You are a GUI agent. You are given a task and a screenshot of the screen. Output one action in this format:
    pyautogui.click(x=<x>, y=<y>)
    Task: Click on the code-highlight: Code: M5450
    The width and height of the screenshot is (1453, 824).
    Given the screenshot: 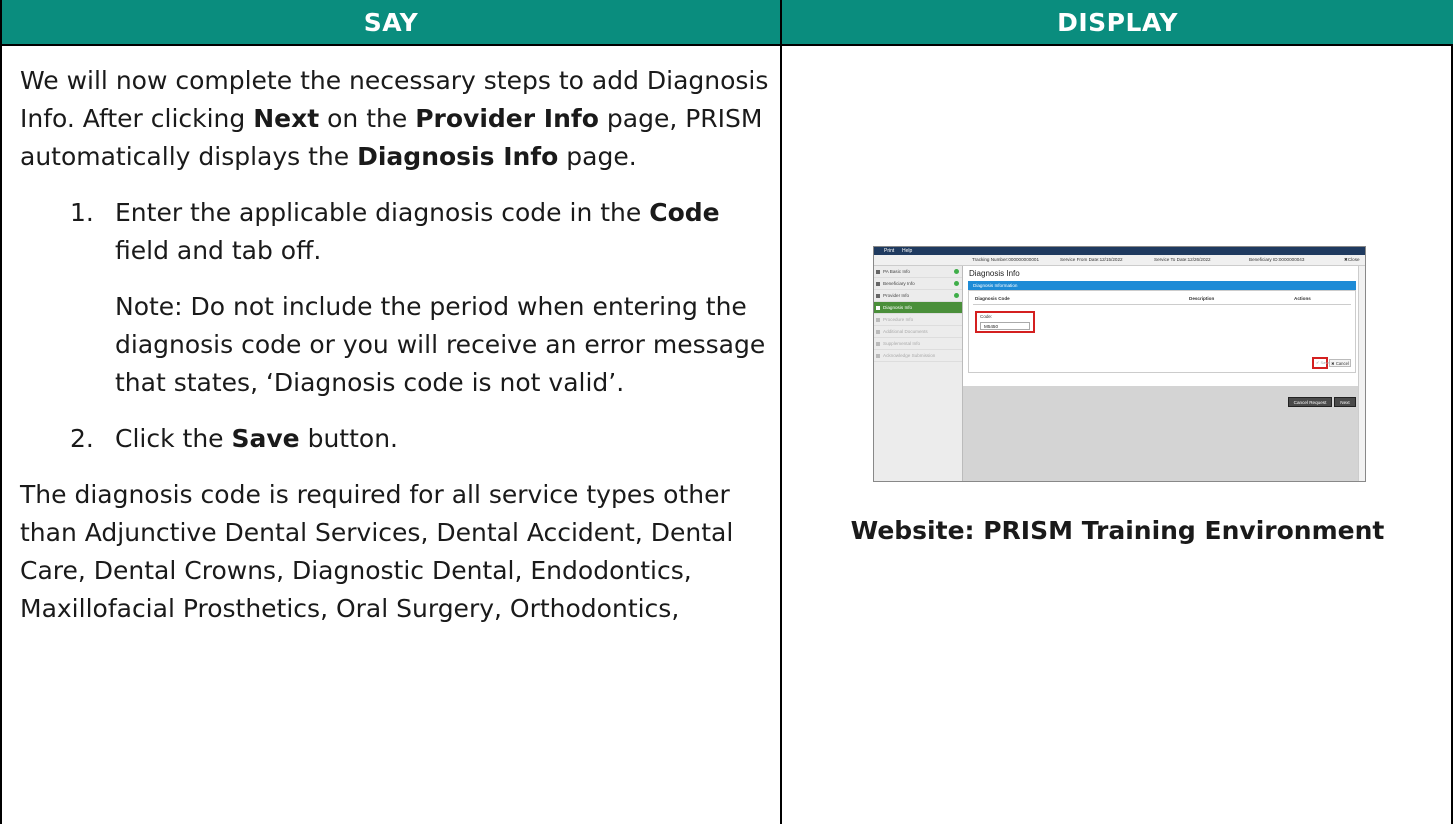 What is the action you would take?
    pyautogui.click(x=1005, y=322)
    